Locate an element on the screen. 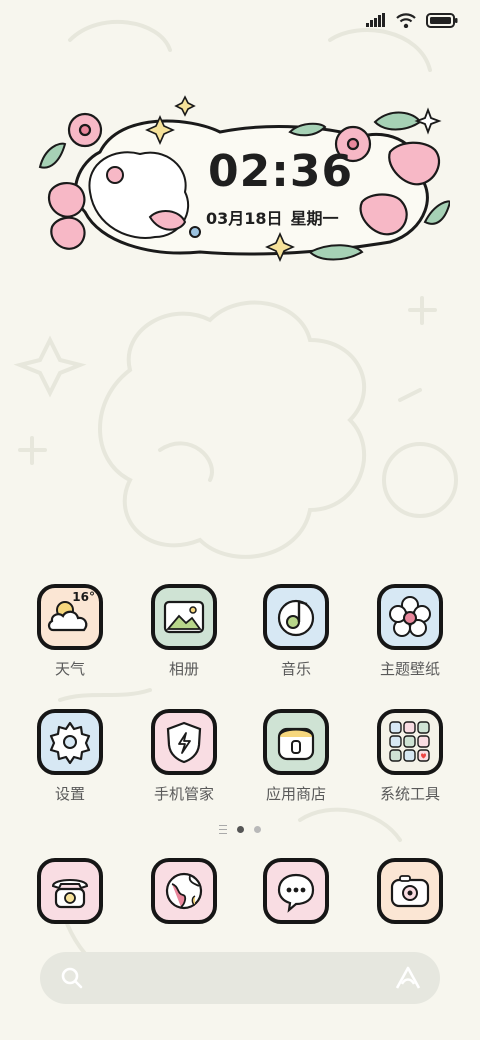 This screenshot has width=480, height=1040. dock-messages is located at coordinates (296, 891).